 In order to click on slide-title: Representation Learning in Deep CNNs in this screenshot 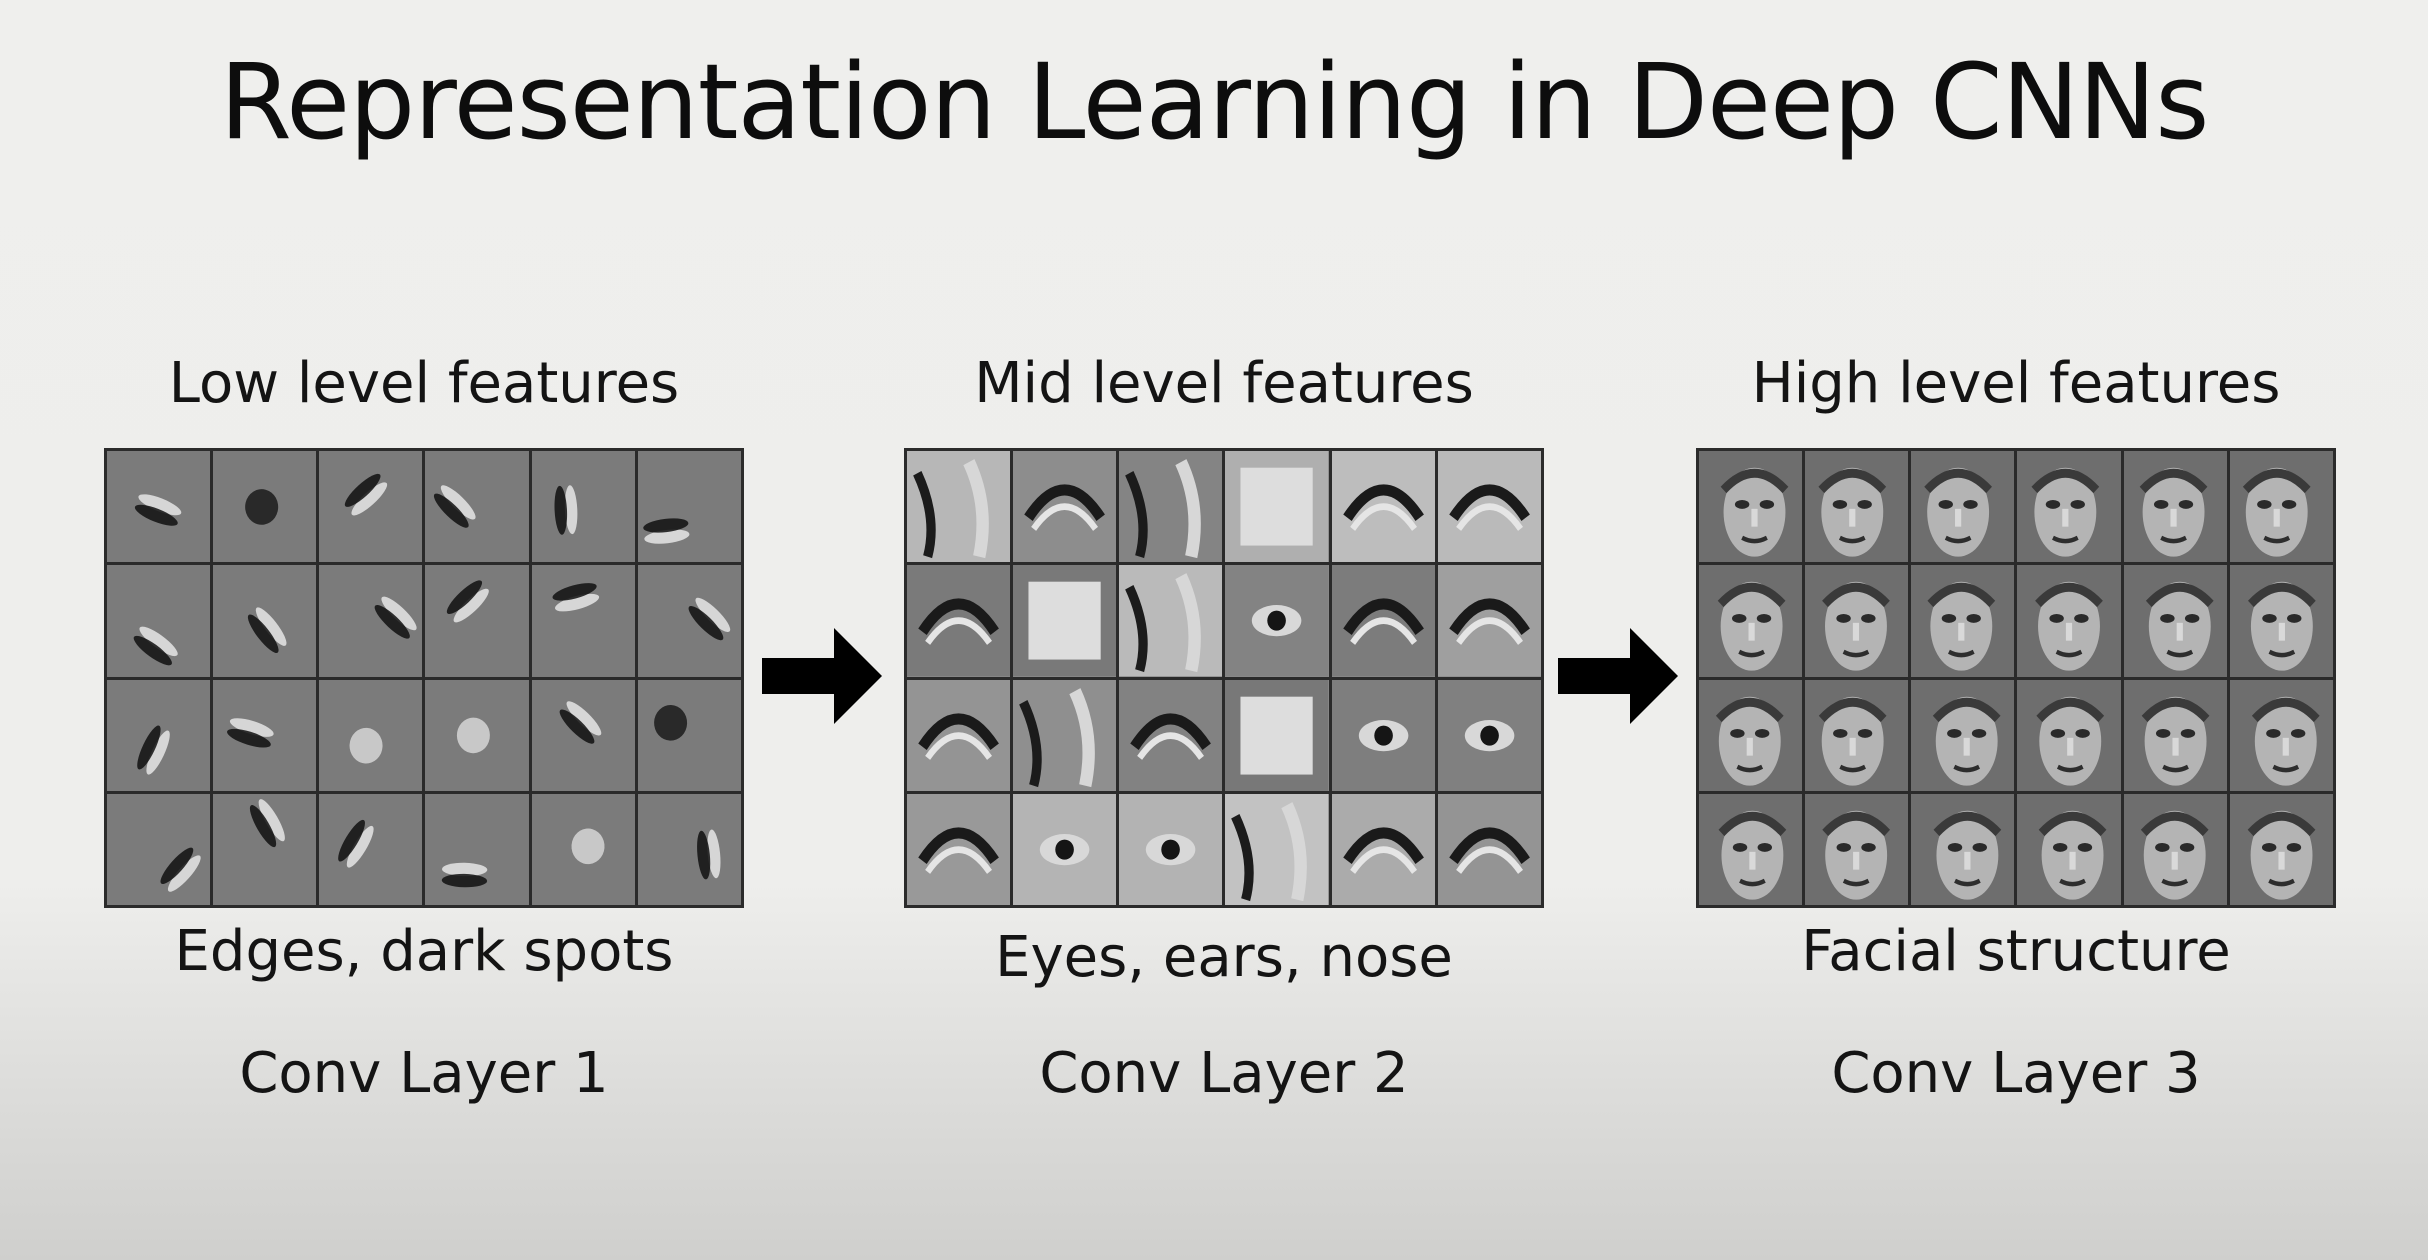, I will do `click(1214, 102)`.